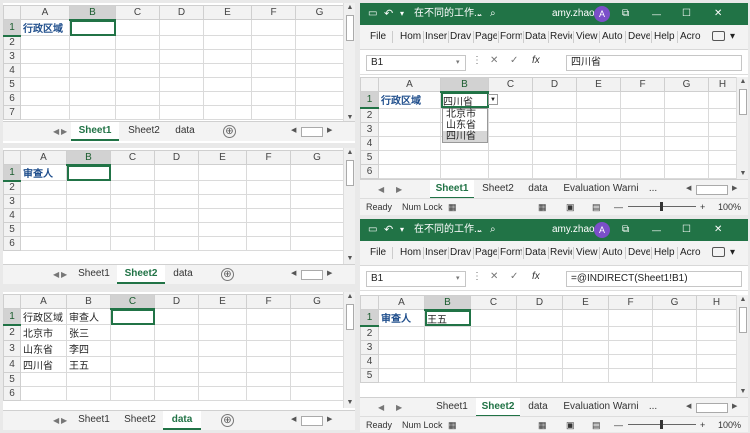 The height and width of the screenshot is (433, 750). Describe the element at coordinates (654, 279) in the screenshot. I see `formula-input: =@INDIRECT(Sheet1!B1)` at that location.